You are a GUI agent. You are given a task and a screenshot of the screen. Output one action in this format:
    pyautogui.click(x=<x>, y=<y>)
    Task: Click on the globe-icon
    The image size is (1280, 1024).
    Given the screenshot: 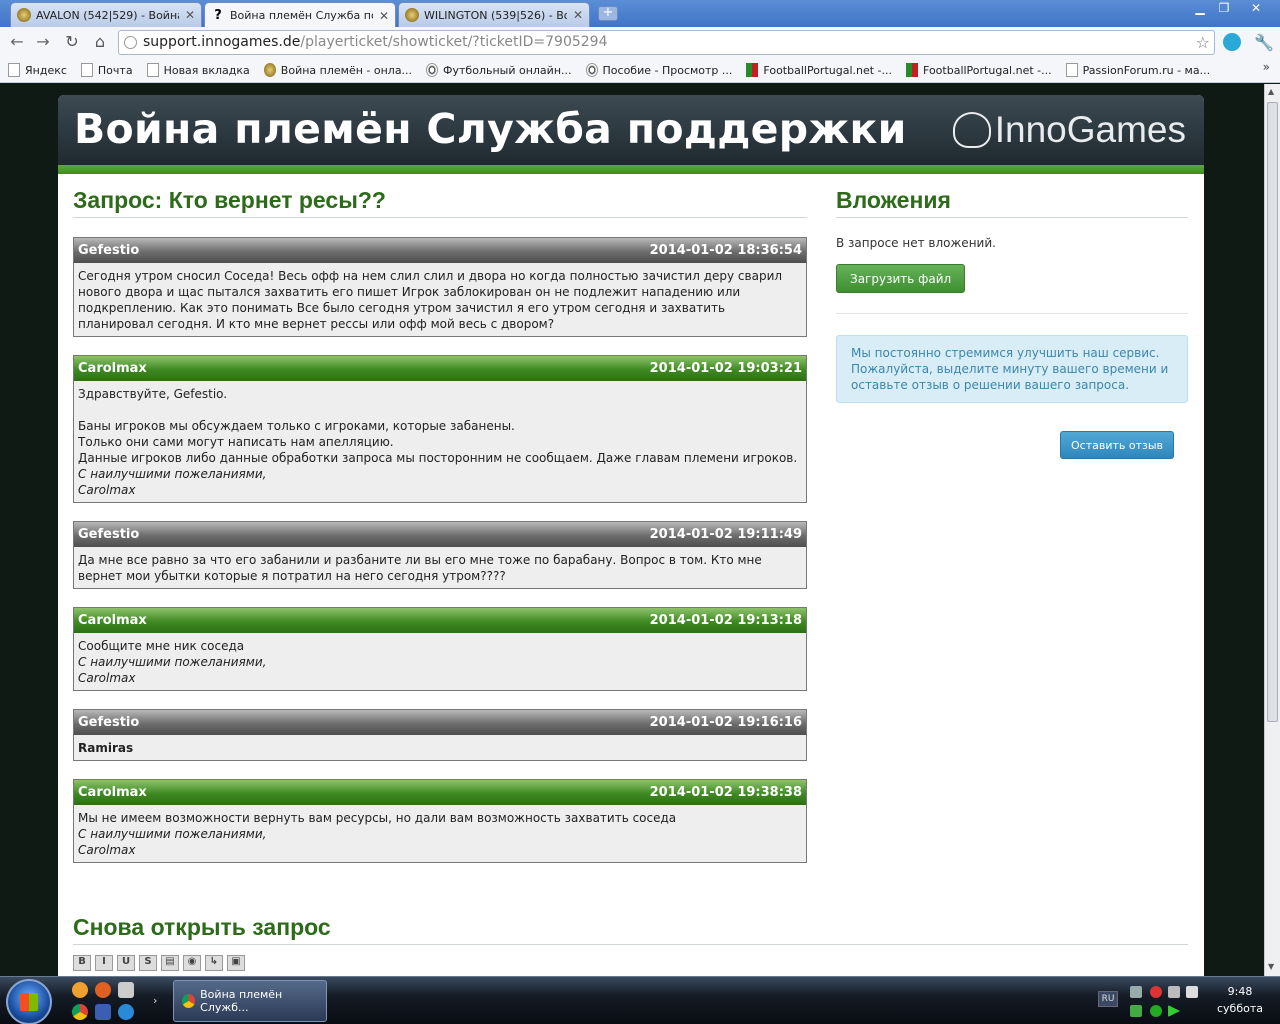 What is the action you would take?
    pyautogui.click(x=130, y=42)
    